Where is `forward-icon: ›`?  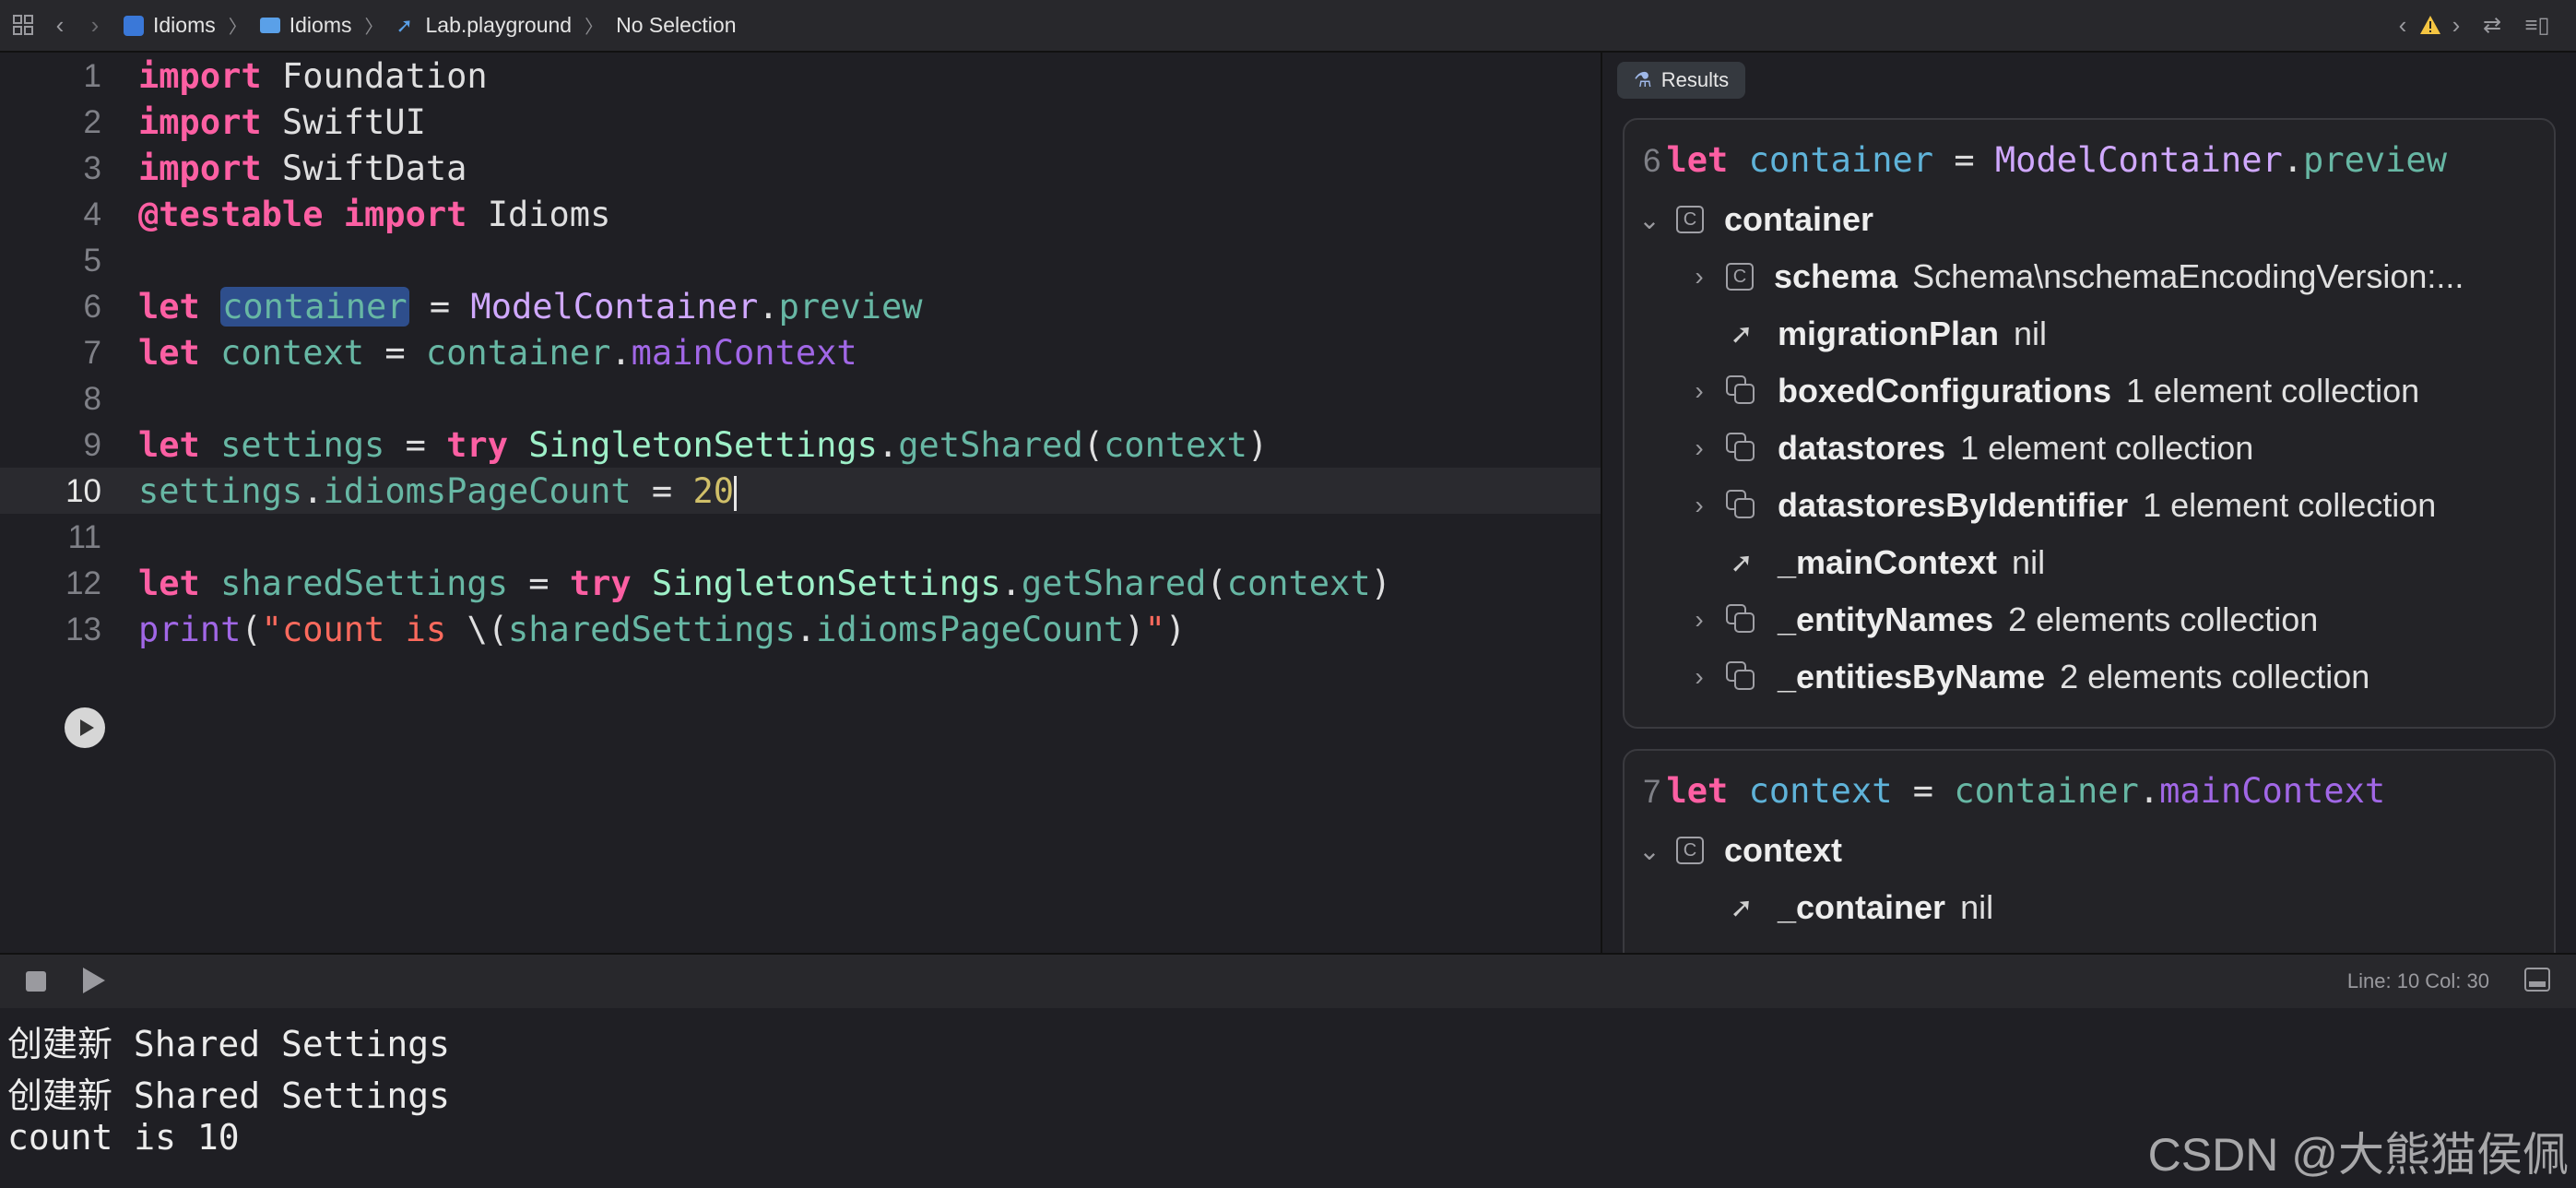 forward-icon: › is located at coordinates (95, 25).